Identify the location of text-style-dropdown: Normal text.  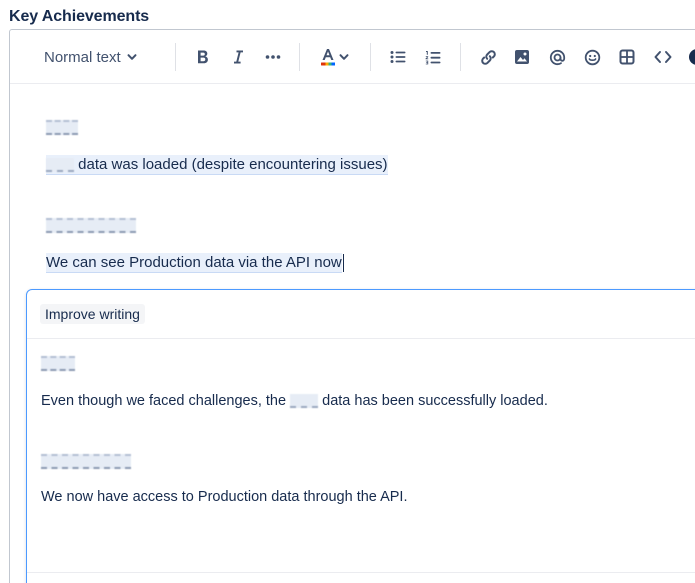
(90, 57).